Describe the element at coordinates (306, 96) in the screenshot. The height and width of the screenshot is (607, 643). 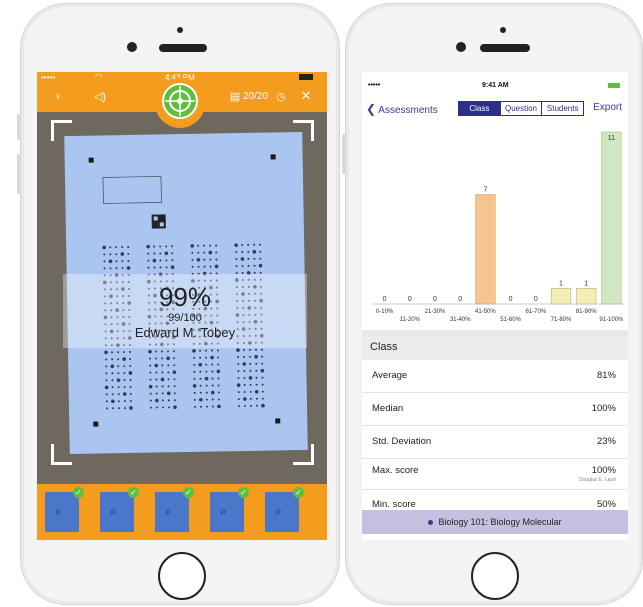
I see `close-icon: ✕` at that location.